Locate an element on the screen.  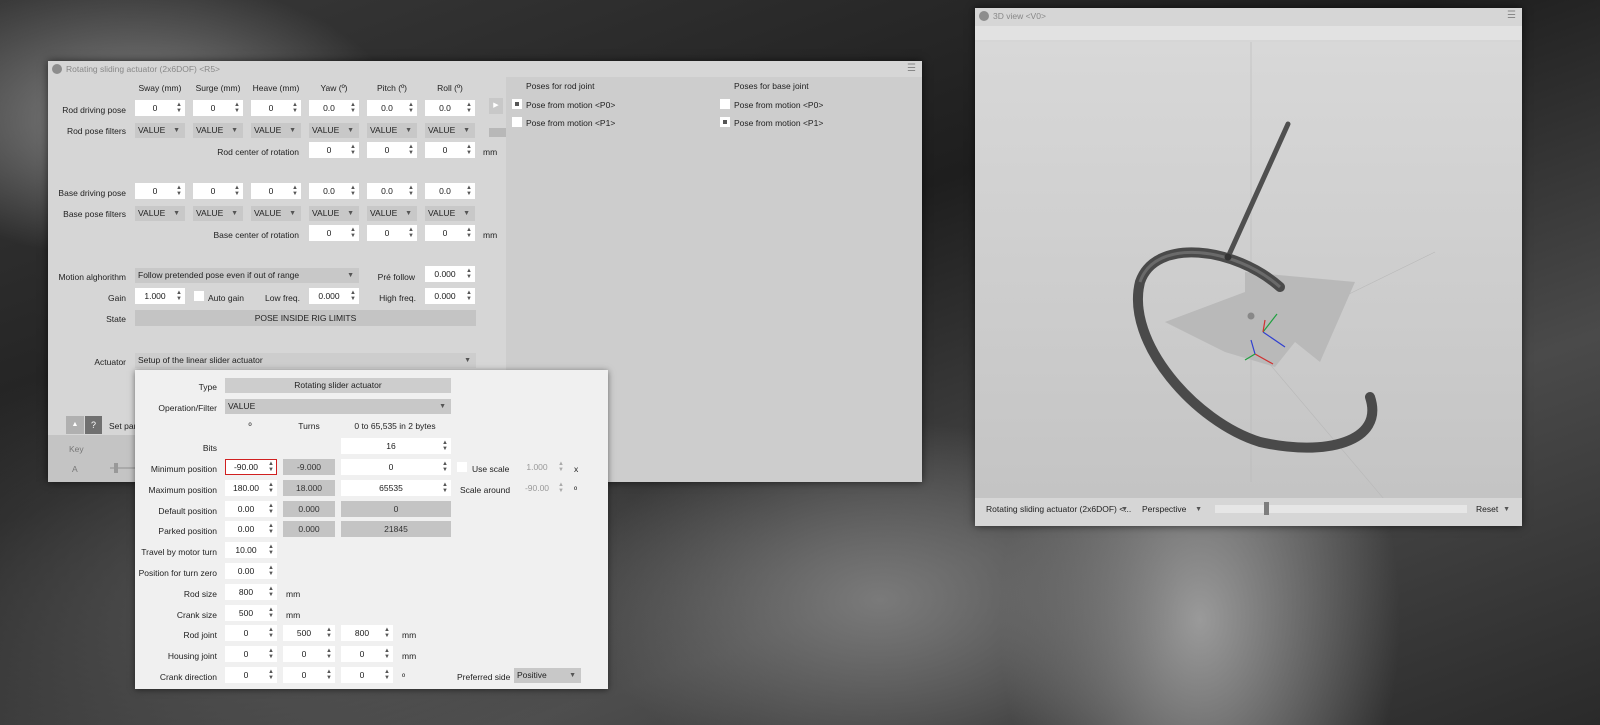
actuator-select: Setup of the linear slider actuator ▼ is located at coordinates (305, 360).